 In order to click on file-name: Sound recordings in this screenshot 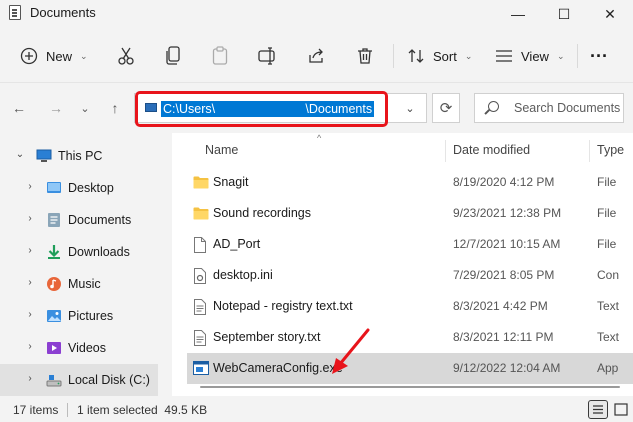, I will do `click(262, 213)`.